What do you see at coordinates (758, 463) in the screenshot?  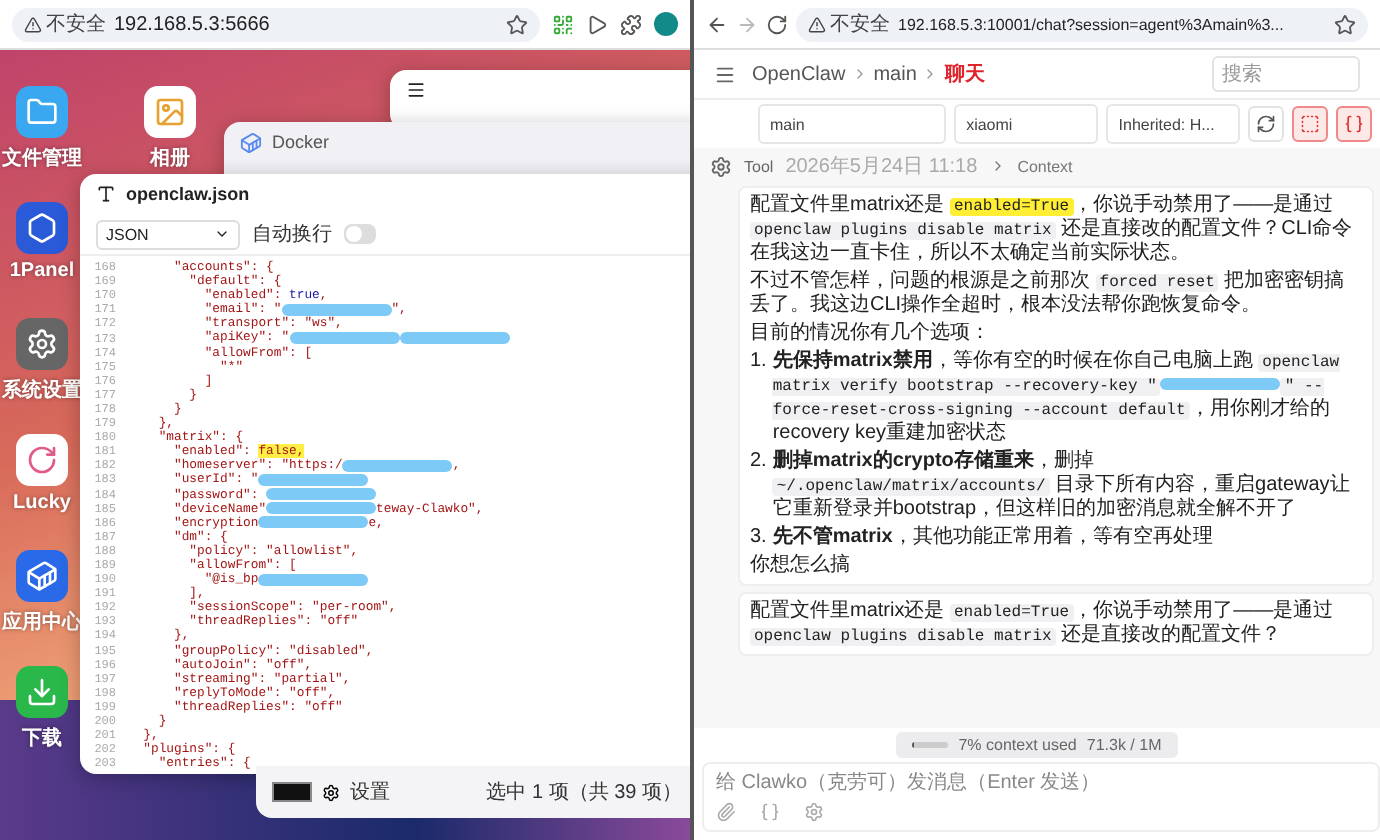 I see `list-number: 2.` at bounding box center [758, 463].